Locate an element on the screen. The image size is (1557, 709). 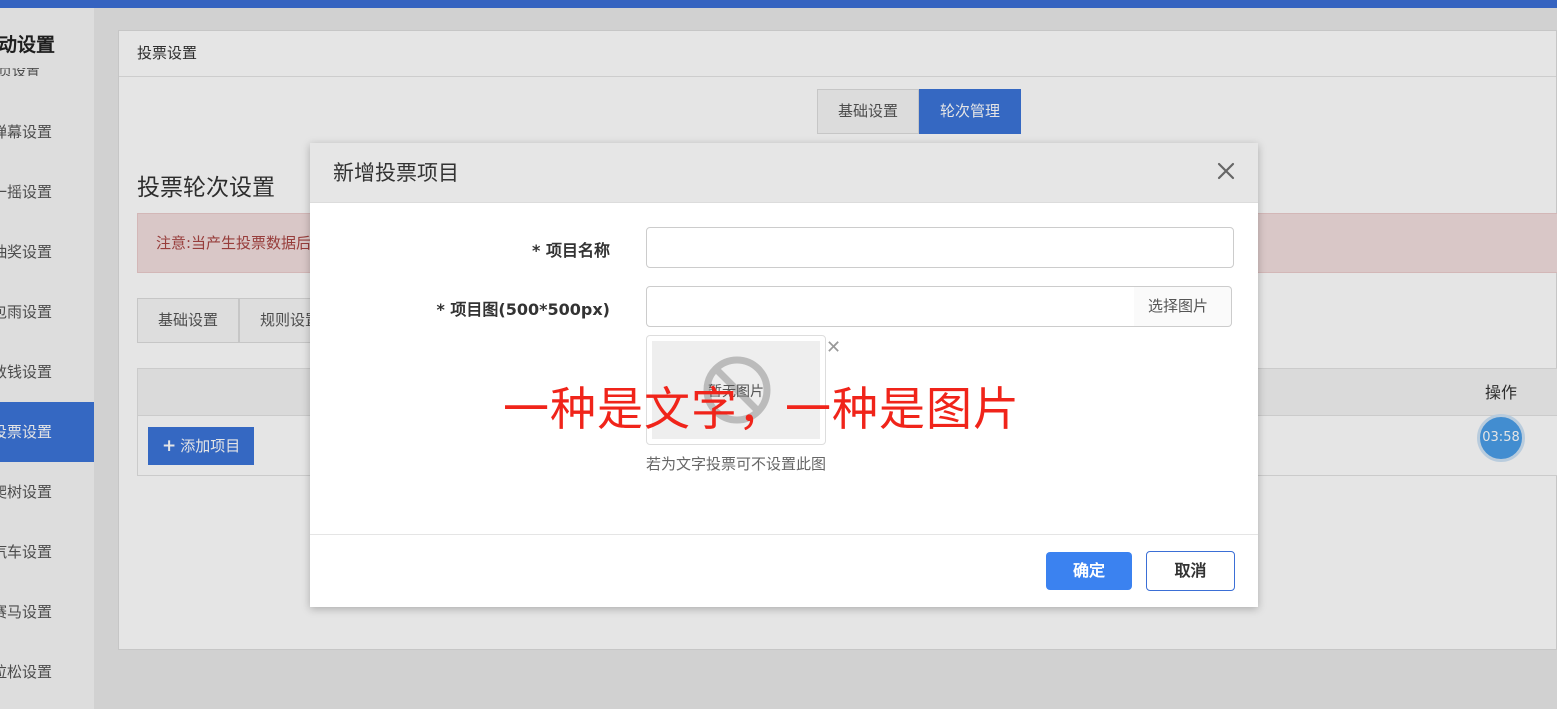
modal-title: 新增投票项目 is located at coordinates (396, 173).